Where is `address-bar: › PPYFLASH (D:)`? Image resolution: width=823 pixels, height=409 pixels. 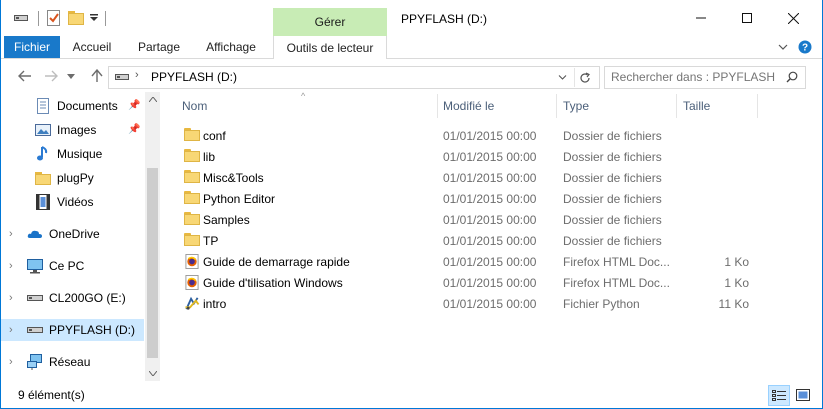
address-bar: › PPYFLASH (D:) is located at coordinates (354, 77).